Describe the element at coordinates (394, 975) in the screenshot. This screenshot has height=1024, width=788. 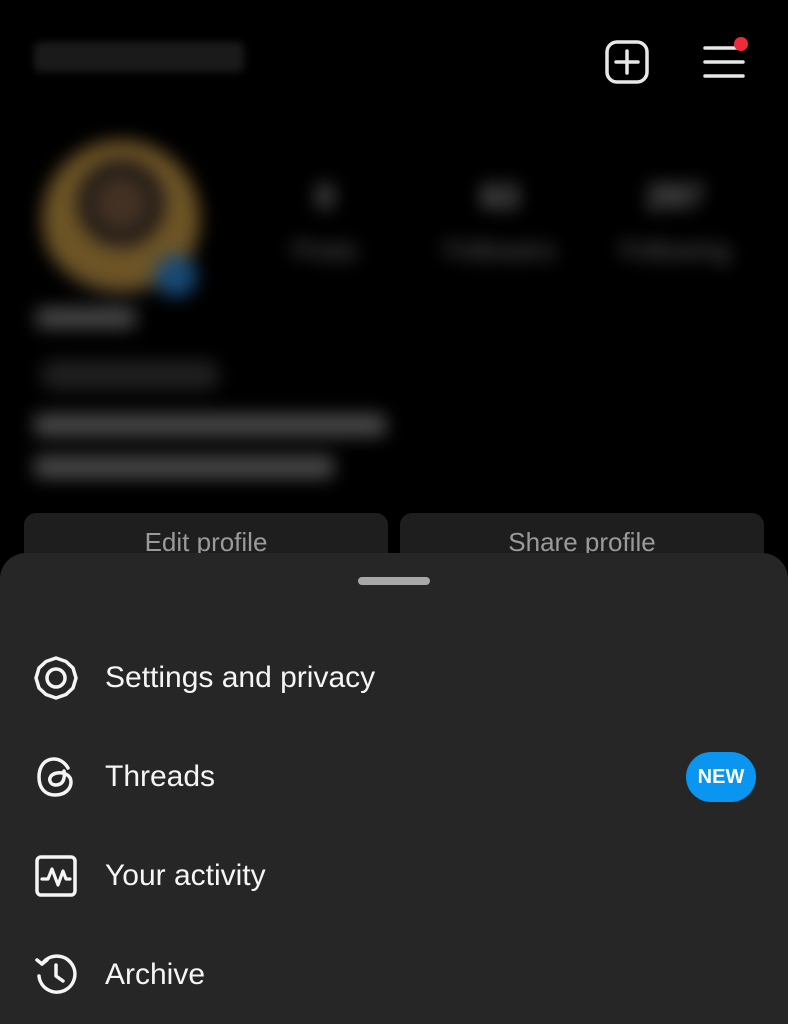
I see `menu-item-archive: Archive` at that location.